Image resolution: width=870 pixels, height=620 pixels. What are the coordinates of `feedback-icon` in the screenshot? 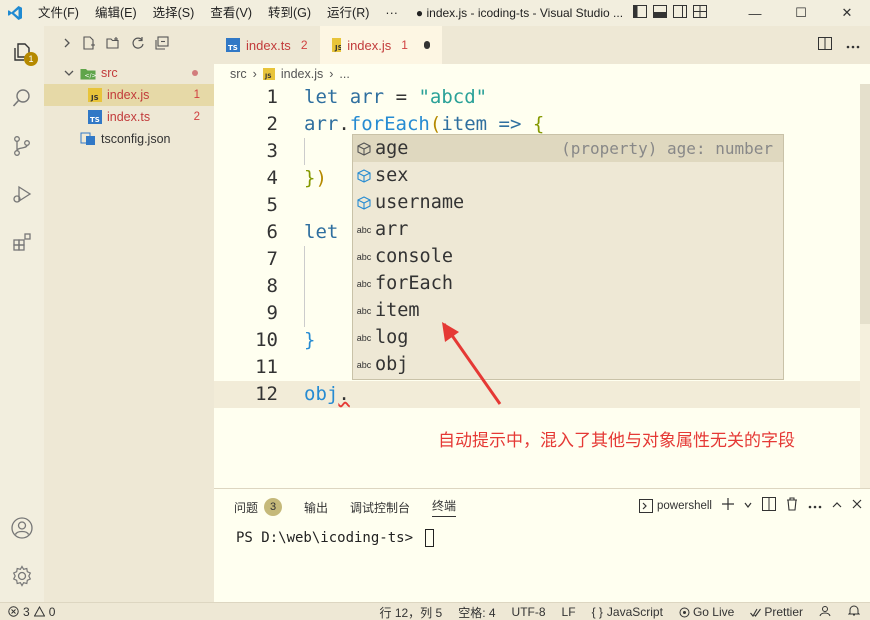 It's located at (825, 612).